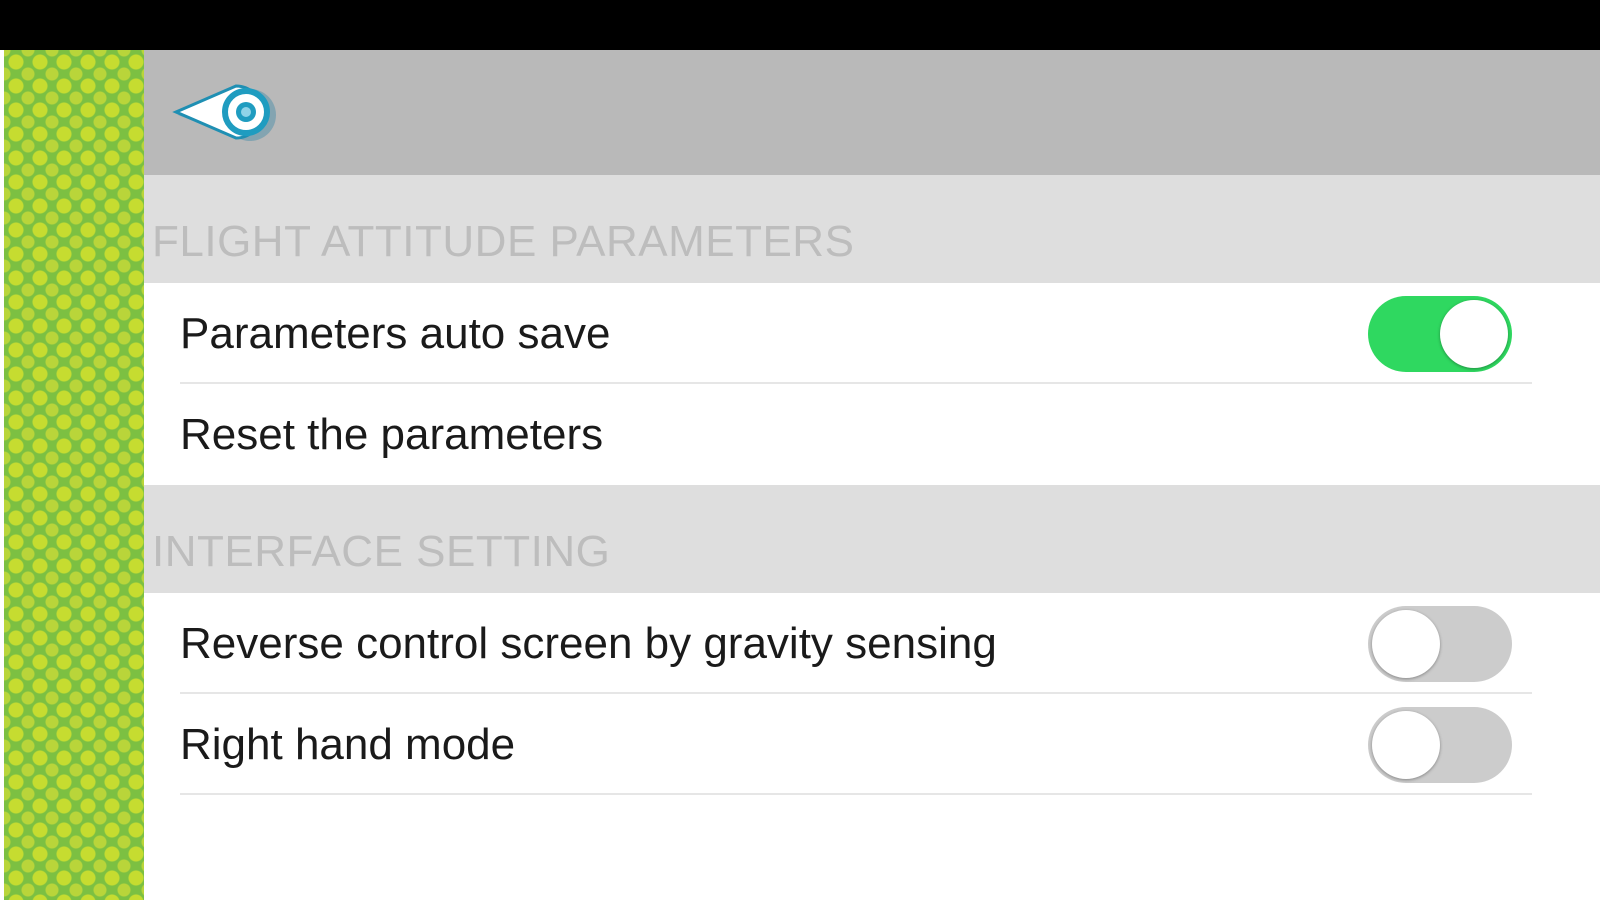  Describe the element at coordinates (395, 333) in the screenshot. I see `setting-label: Parameters auto save` at that location.